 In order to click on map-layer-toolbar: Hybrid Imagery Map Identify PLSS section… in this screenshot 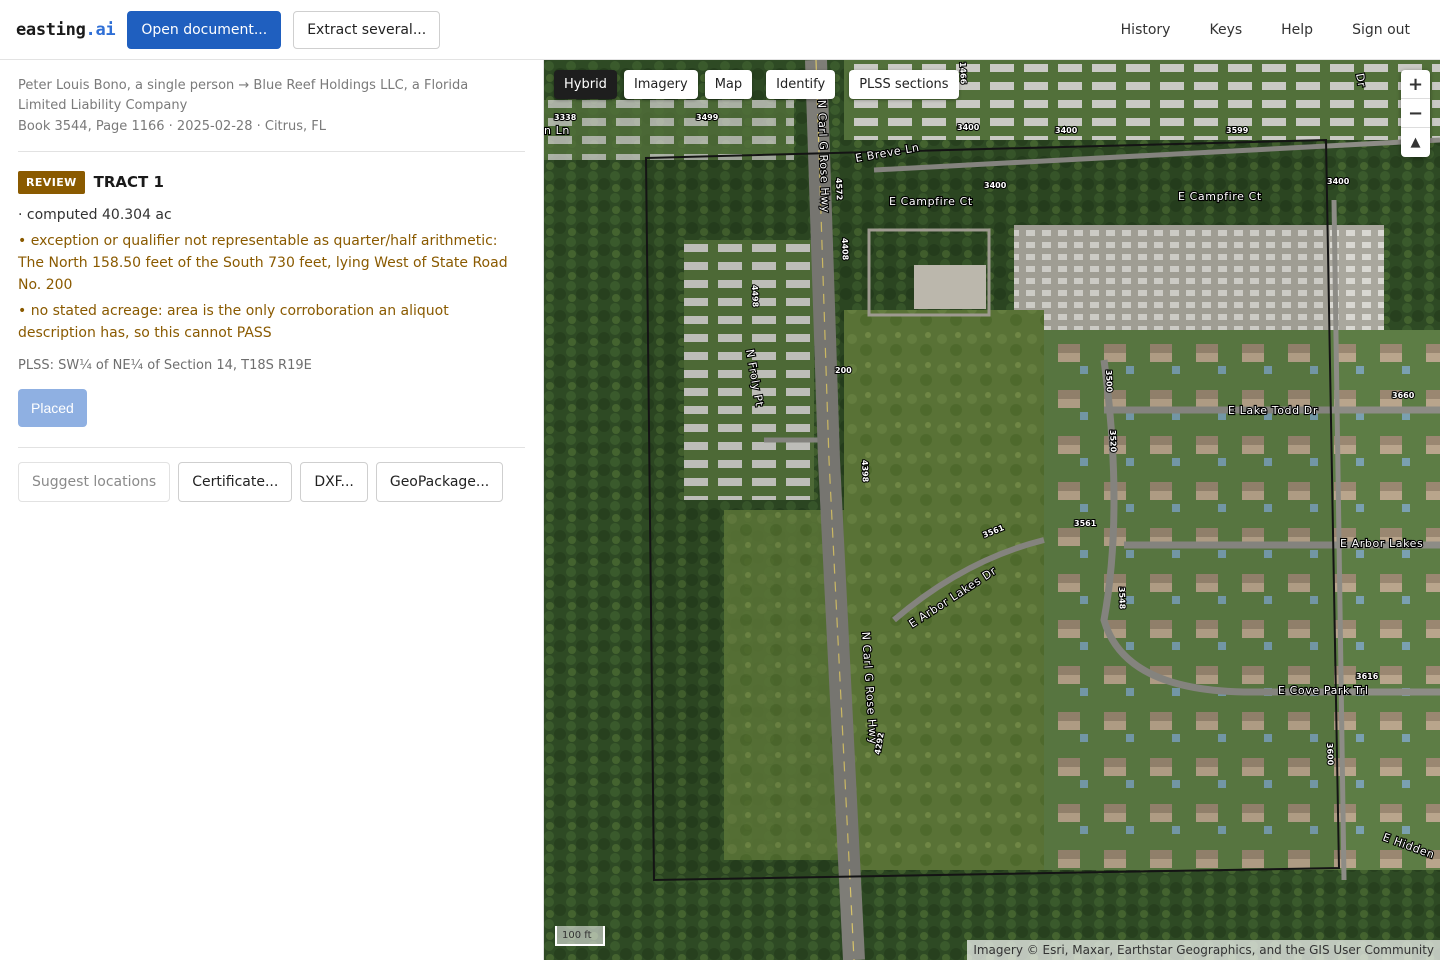, I will do `click(760, 84)`.